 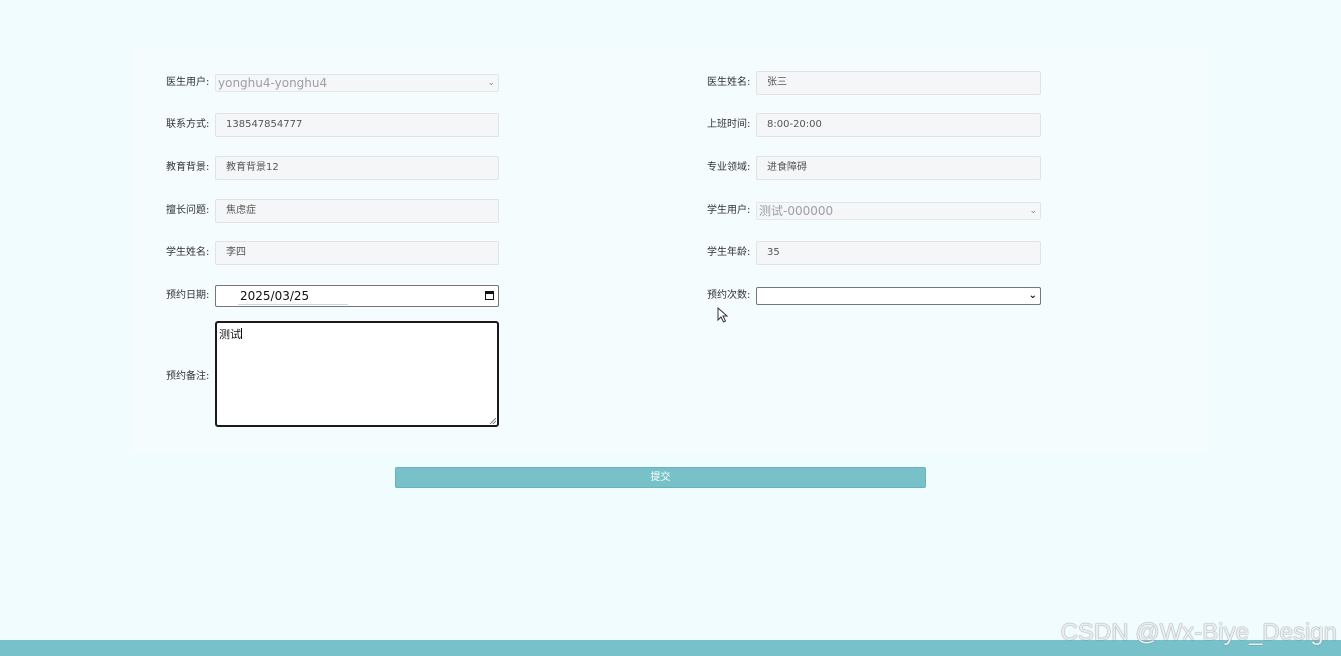 What do you see at coordinates (729, 124) in the screenshot?
I see `work-time-label: 上班时间:` at bounding box center [729, 124].